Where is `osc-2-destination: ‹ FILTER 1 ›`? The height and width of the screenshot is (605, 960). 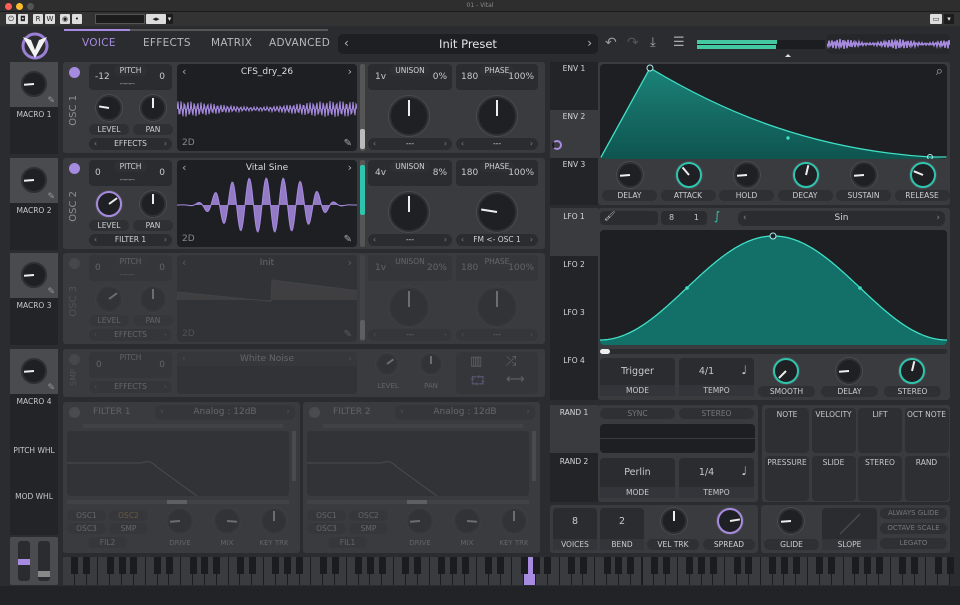
osc-2-destination: ‹ FILTER 1 › is located at coordinates (130, 239).